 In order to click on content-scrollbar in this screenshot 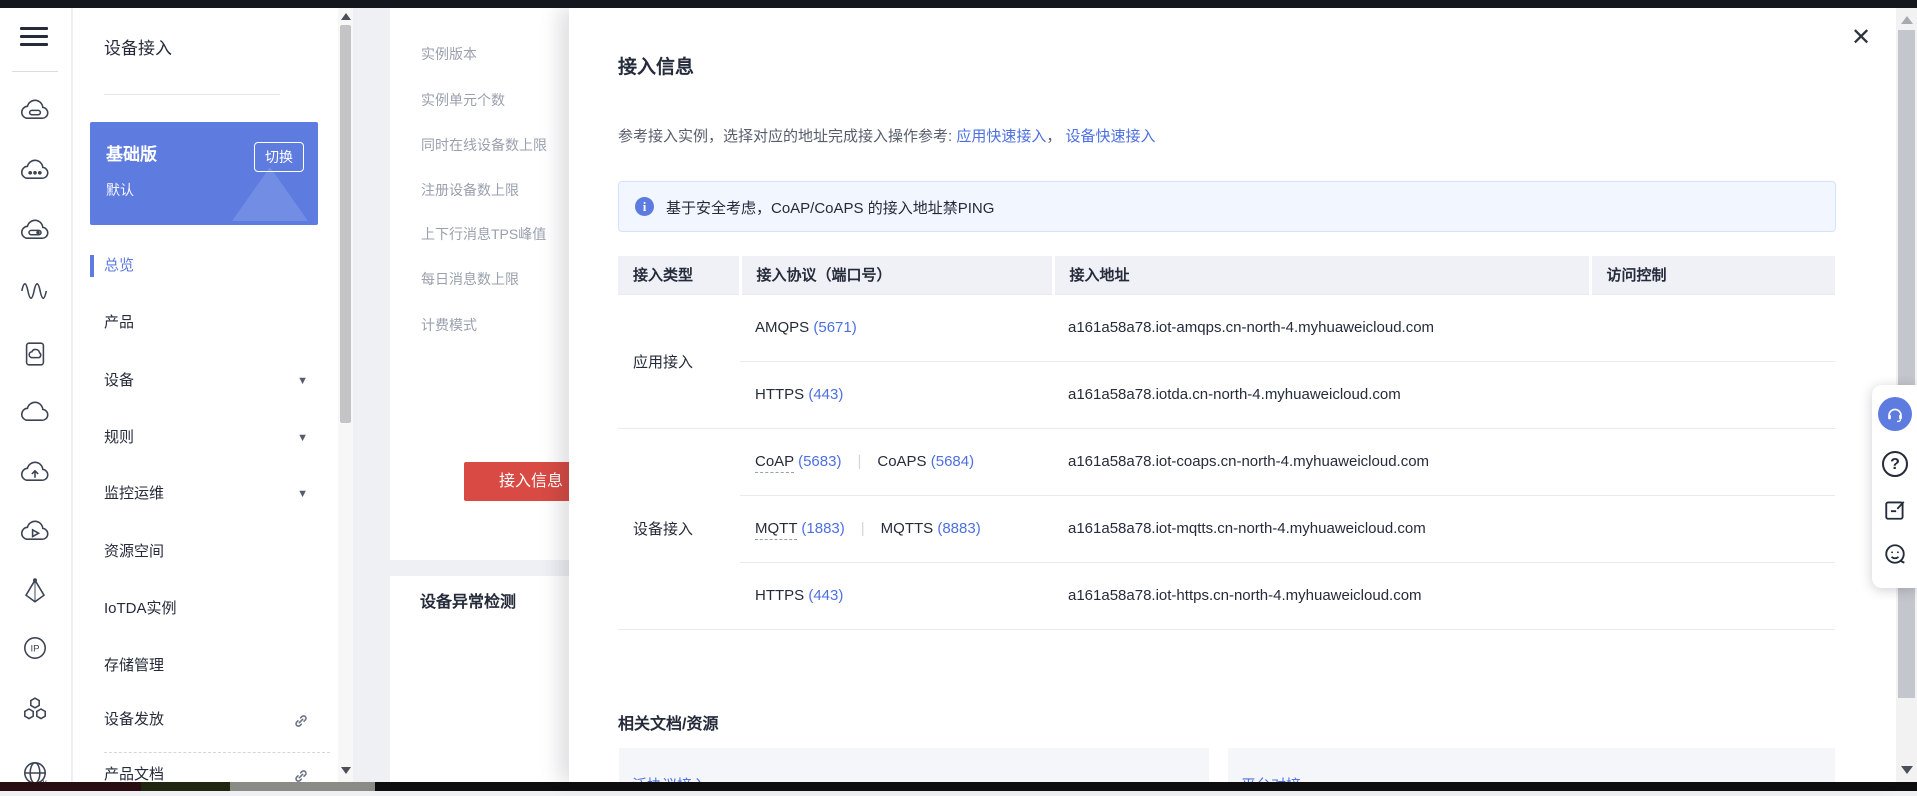, I will do `click(345, 395)`.